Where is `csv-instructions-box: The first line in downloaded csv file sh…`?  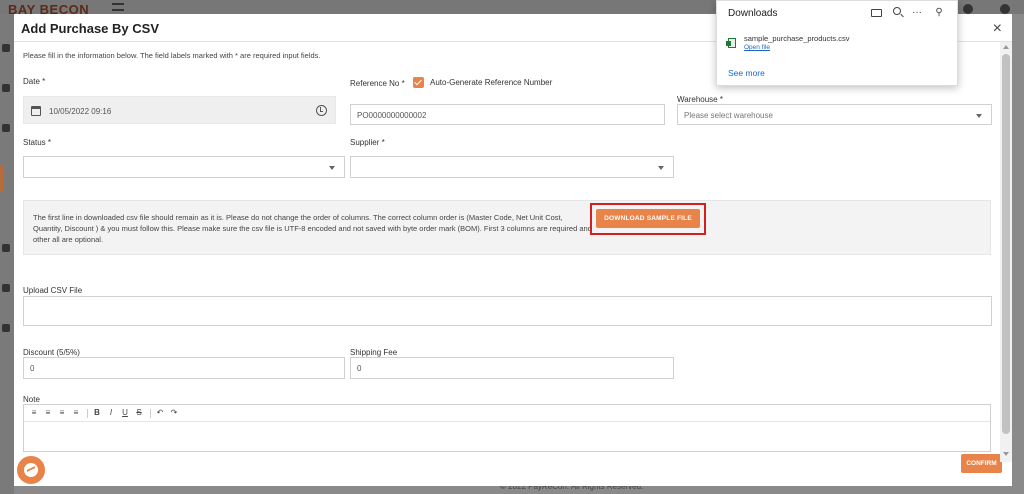
csv-instructions-box: The first line in downloaded csv file sh… is located at coordinates (507, 227).